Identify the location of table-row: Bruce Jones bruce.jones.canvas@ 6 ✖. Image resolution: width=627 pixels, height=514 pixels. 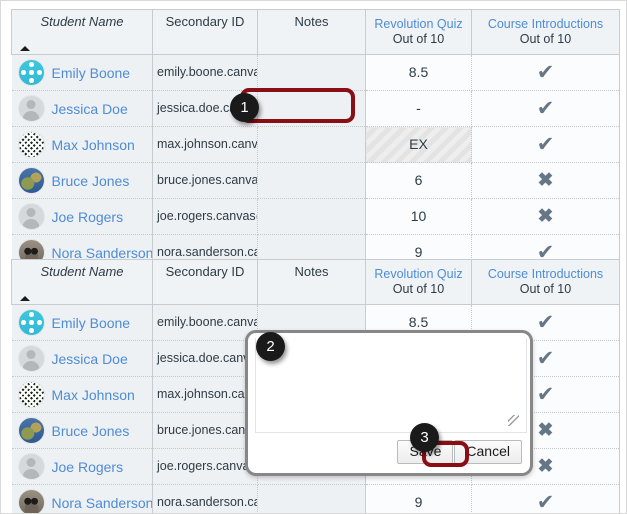
(315, 180).